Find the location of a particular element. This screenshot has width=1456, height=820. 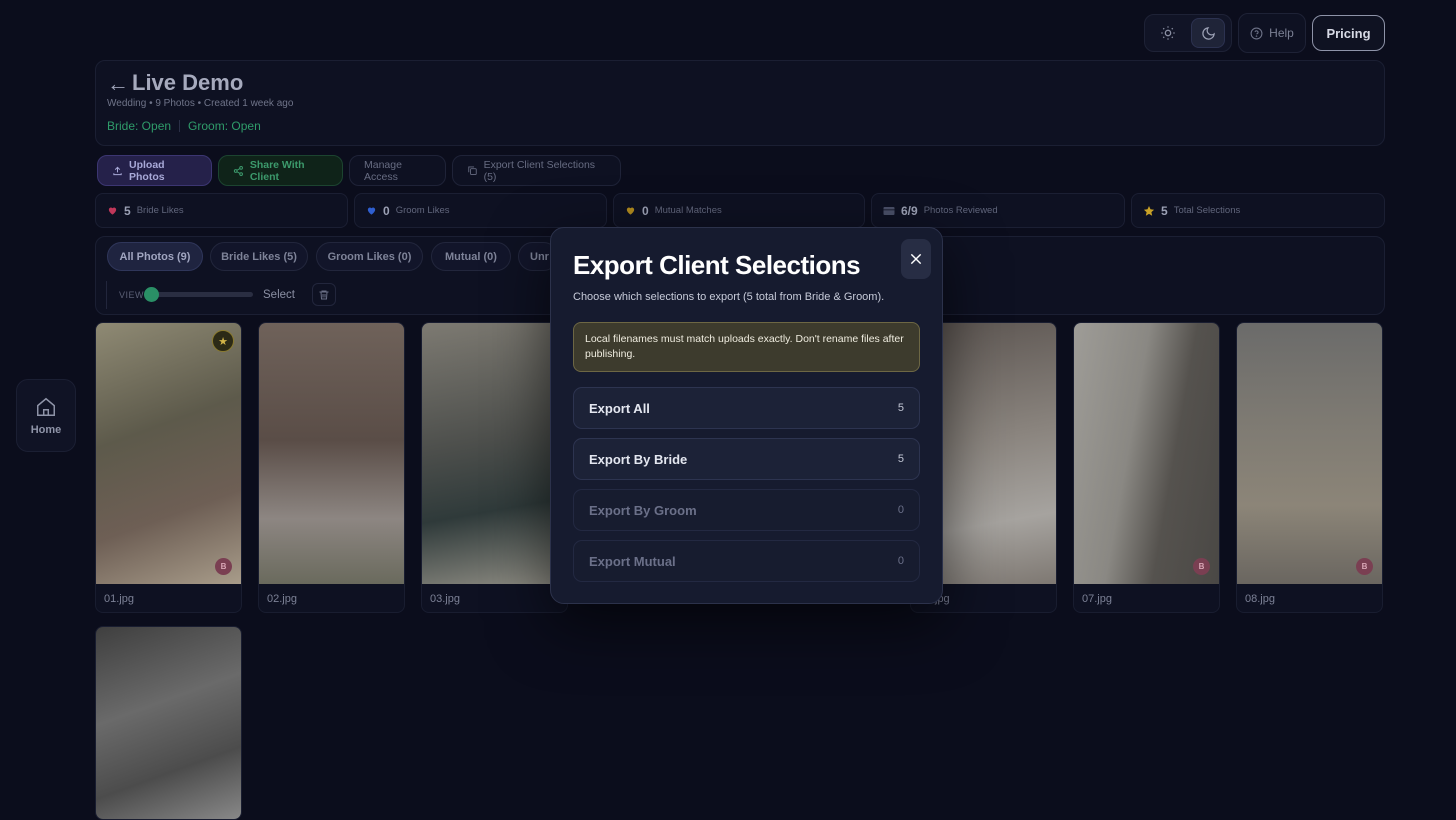

stat-label: Mutual Matches is located at coordinates (688, 210).